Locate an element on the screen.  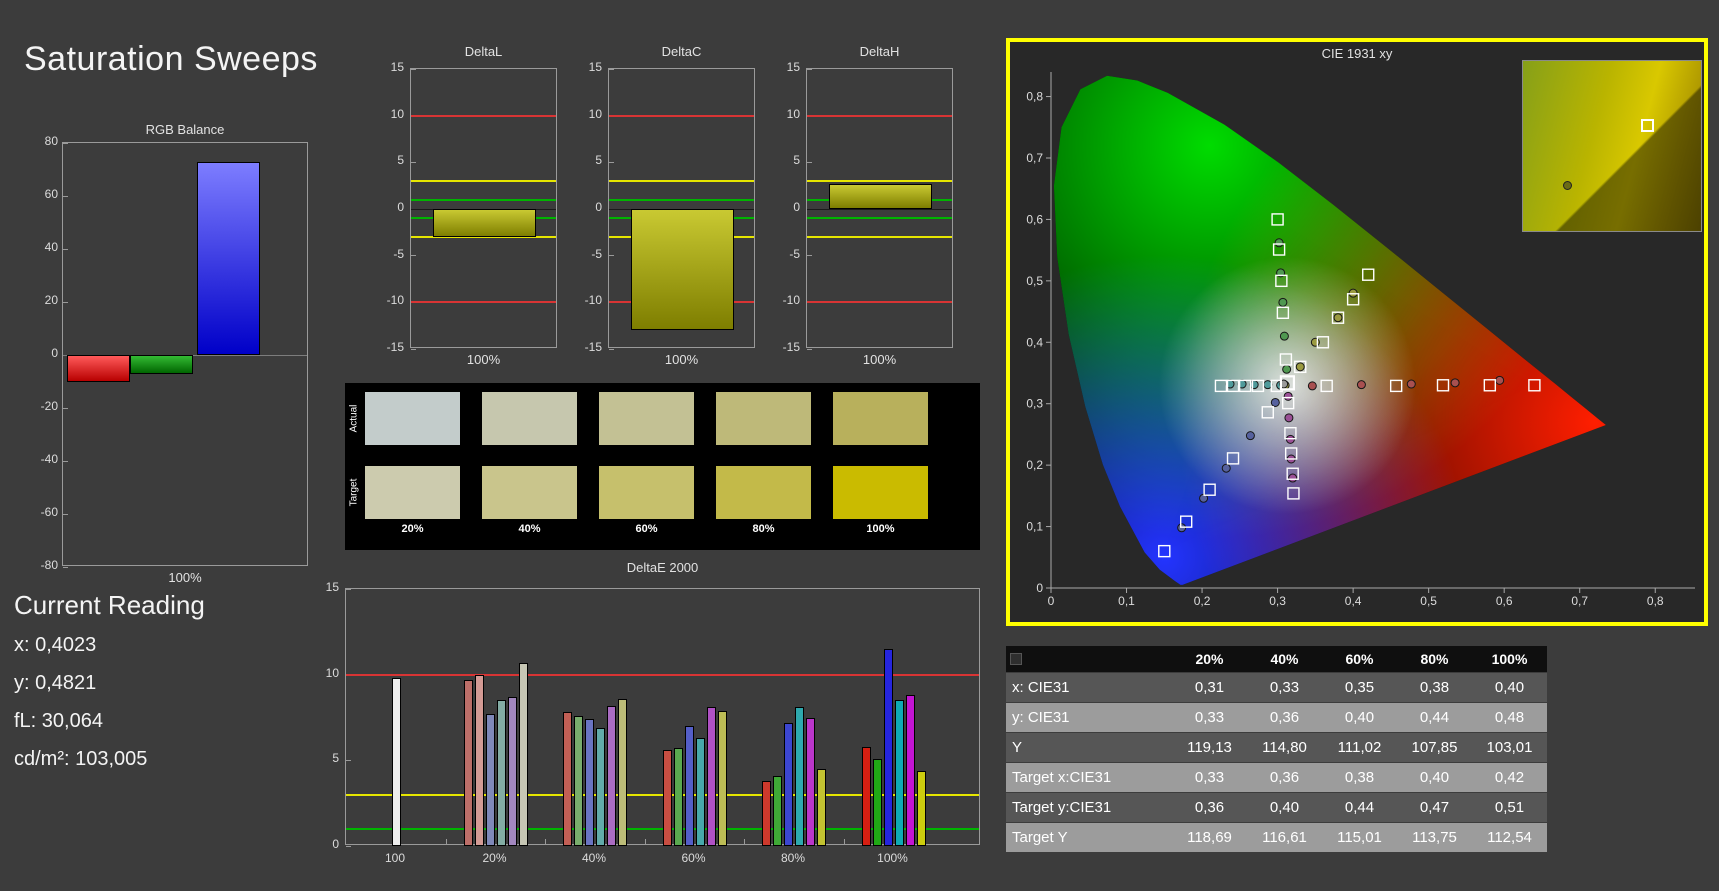
table-cell: 119,13 is located at coordinates (1209, 747).